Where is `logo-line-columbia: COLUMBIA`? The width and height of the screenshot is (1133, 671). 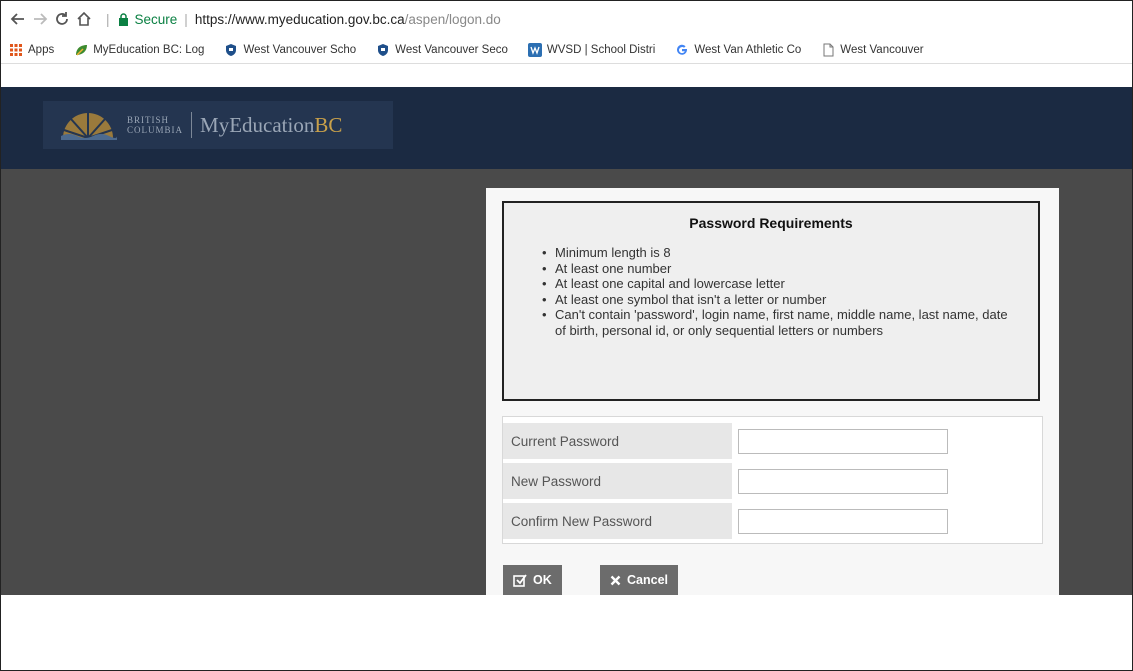 logo-line-columbia: COLUMBIA is located at coordinates (155, 130).